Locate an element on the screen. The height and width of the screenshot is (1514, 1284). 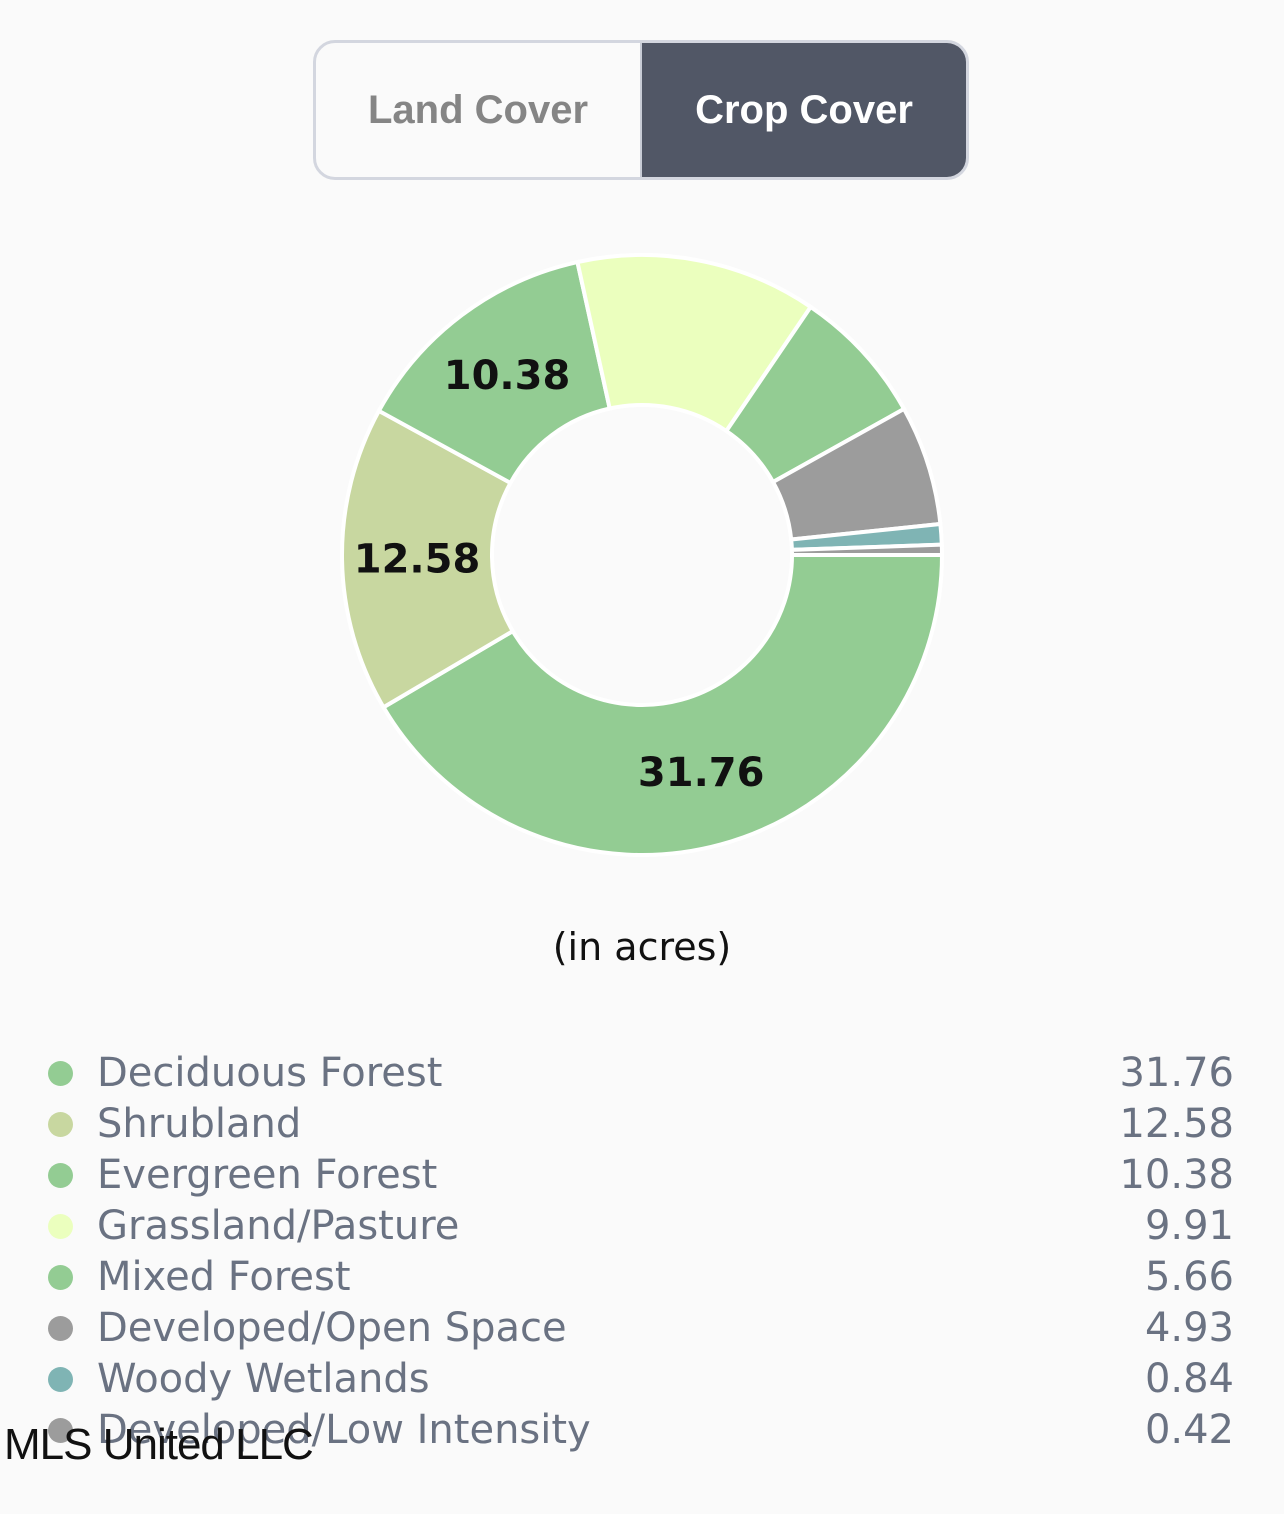
legend-label: Developed/Open Space is located at coordinates (332, 1328).